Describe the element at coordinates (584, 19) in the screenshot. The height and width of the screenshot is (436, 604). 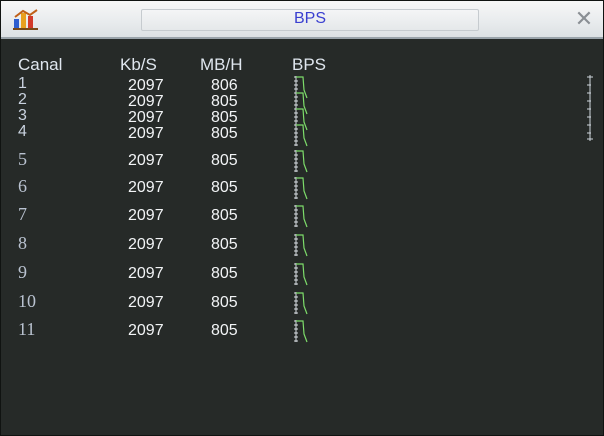
I see `close-icon: ✕` at that location.